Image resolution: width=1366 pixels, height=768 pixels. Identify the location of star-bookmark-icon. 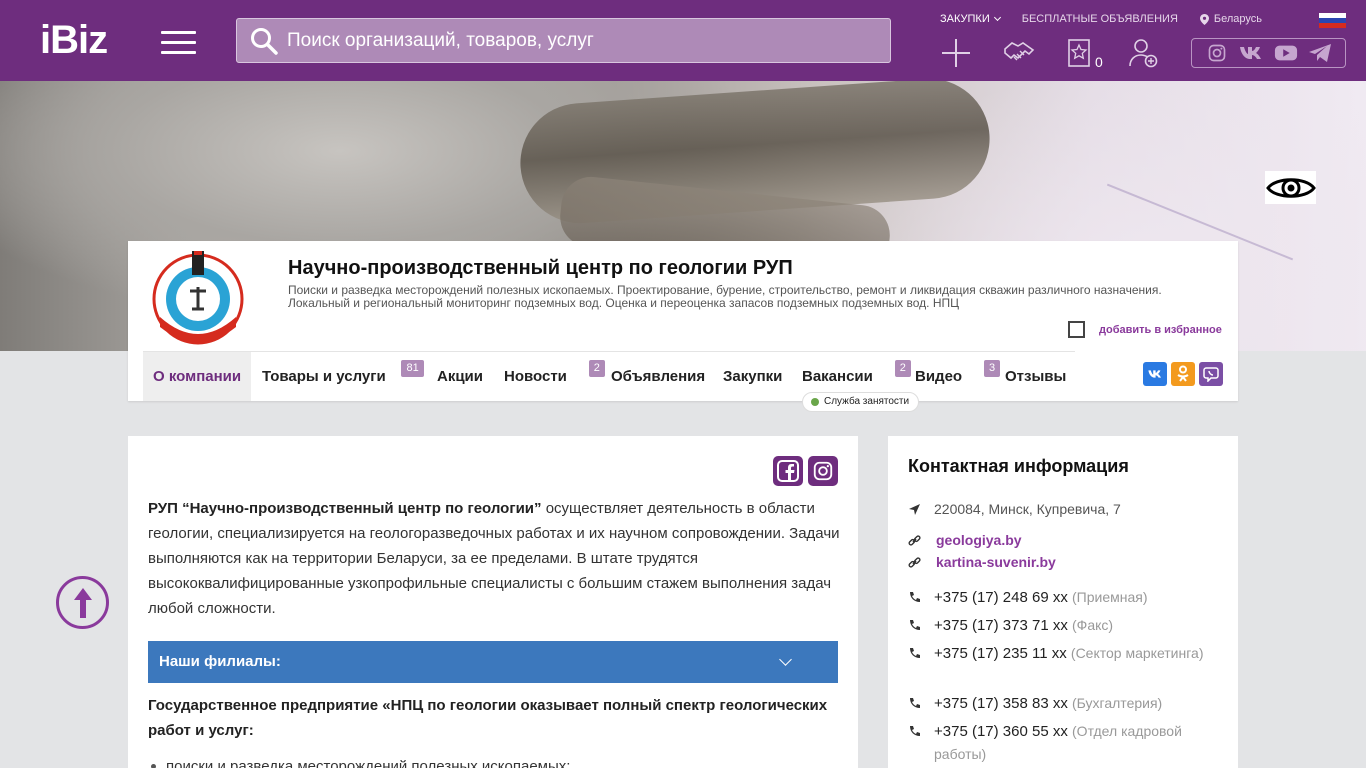
(1081, 53).